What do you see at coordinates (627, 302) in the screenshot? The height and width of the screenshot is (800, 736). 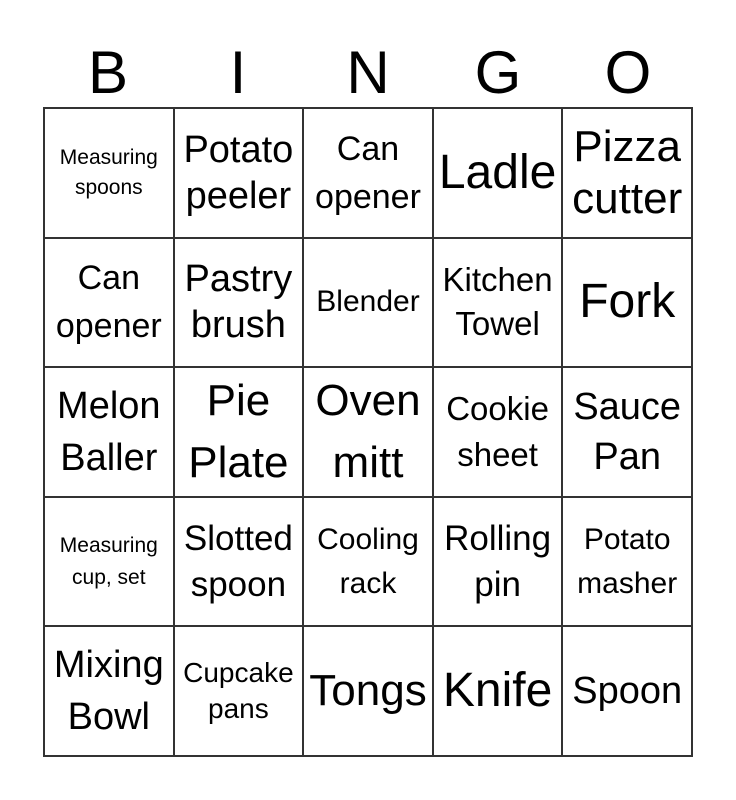 I see `bingo-cell: Fork` at bounding box center [627, 302].